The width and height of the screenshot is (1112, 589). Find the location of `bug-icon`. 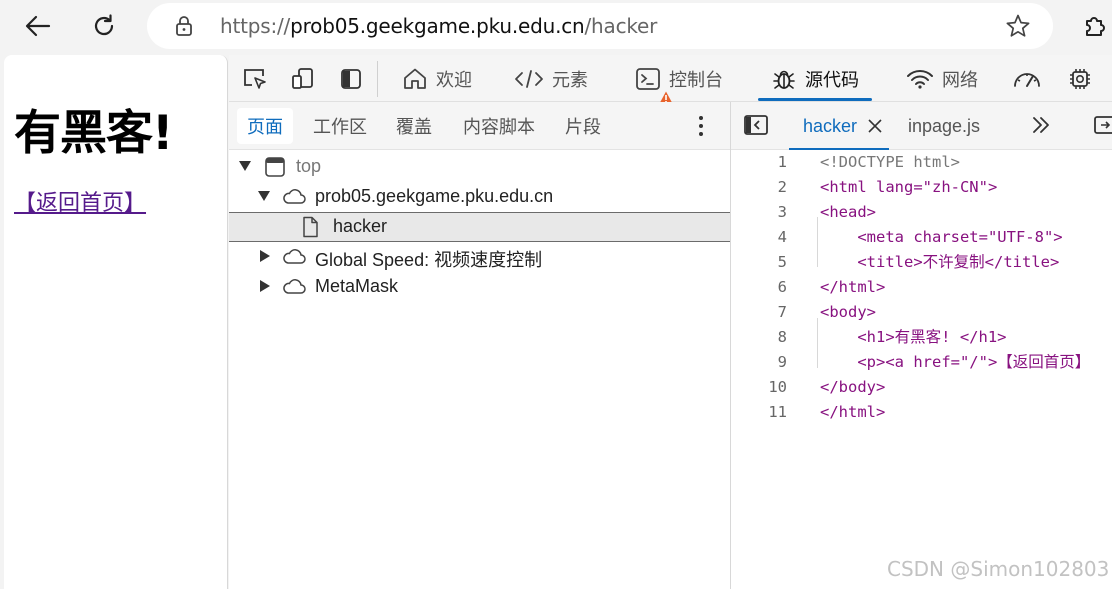

bug-icon is located at coordinates (784, 79).